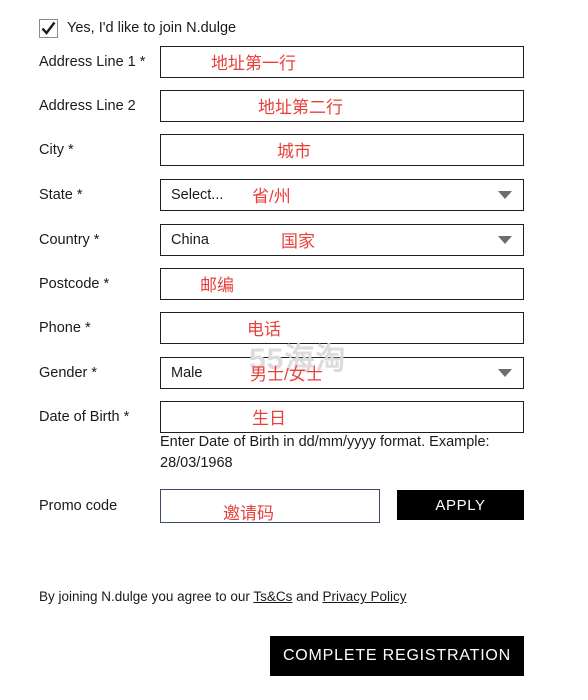  Describe the element at coordinates (298, 241) in the screenshot. I see `field-annotation: 国家` at that location.